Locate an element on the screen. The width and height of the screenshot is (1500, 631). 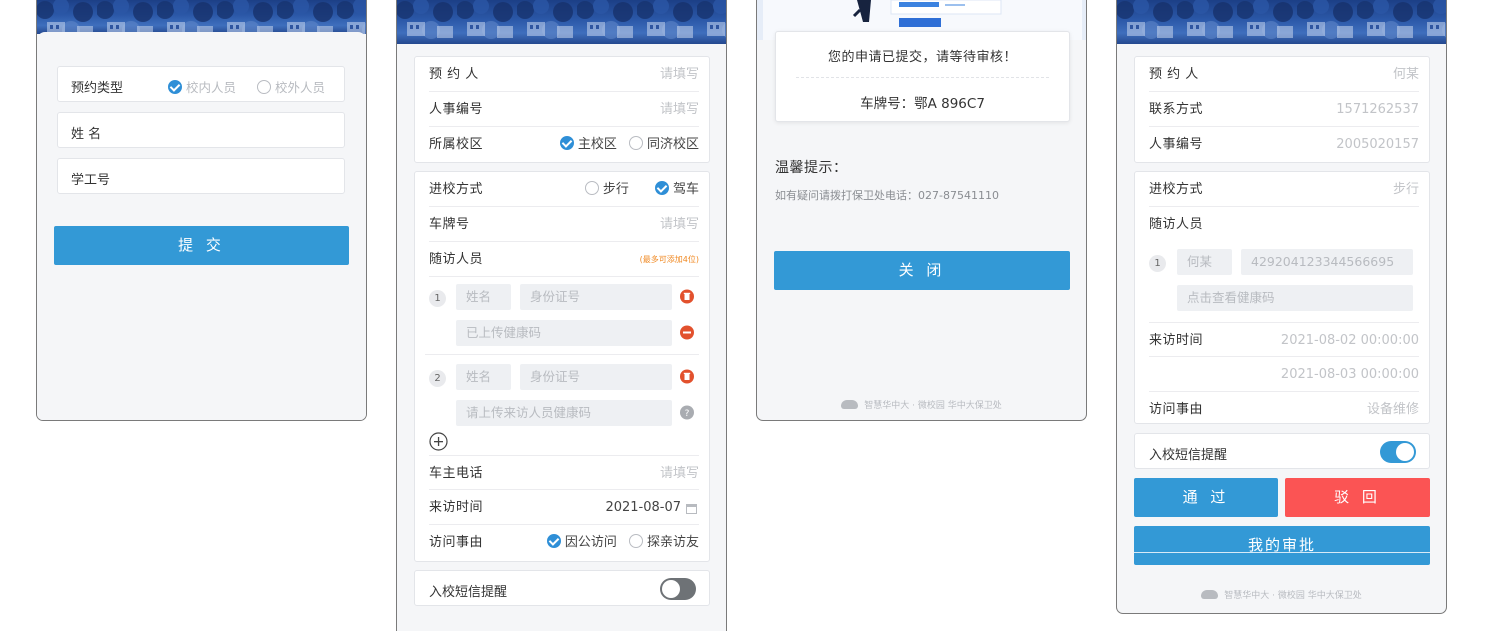
health-code-upload: 请上传来访人员健康码 is located at coordinates (564, 413).